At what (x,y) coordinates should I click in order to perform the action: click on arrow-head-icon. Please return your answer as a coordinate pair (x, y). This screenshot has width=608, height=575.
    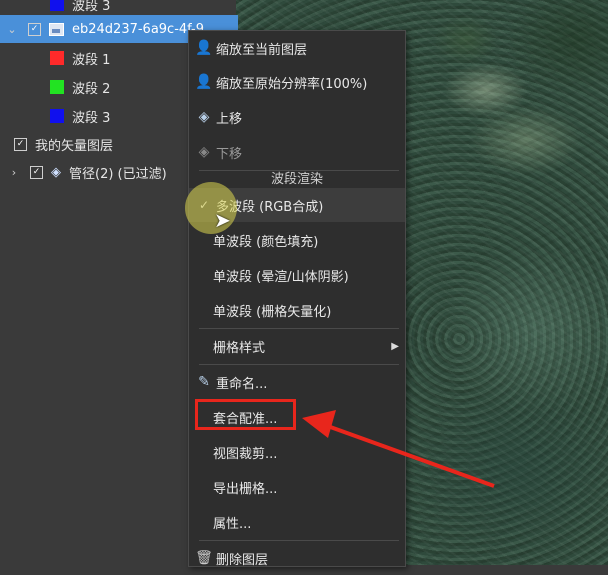
    Looking at the image, I should click on (319, 424).